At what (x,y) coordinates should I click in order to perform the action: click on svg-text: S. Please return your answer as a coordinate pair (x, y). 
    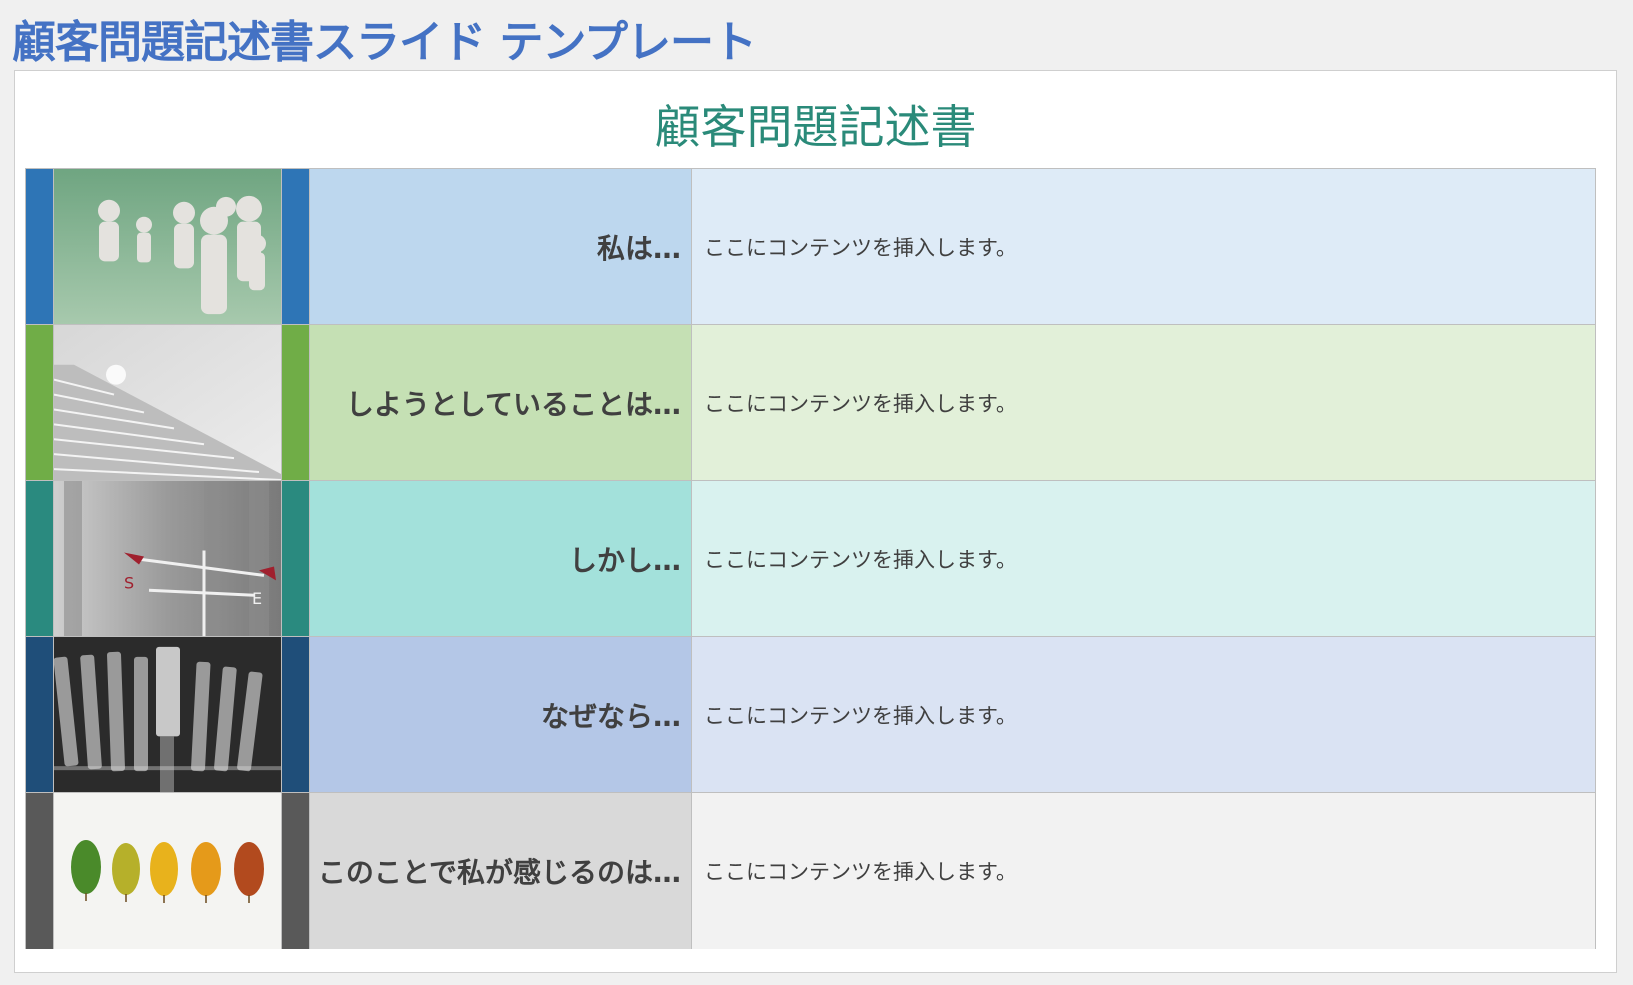
    Looking at the image, I should click on (129, 582).